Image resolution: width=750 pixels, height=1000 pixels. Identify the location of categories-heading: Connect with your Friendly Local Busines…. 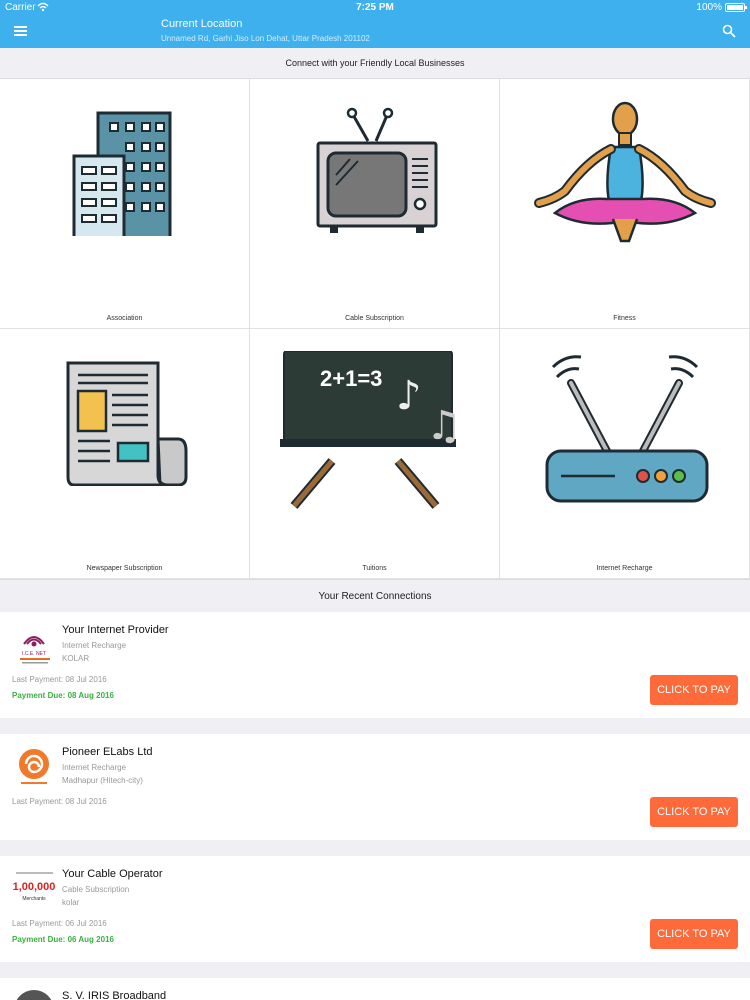
(375, 63).